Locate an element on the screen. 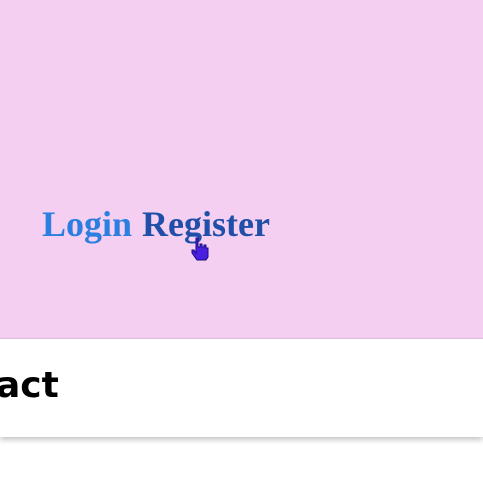 The height and width of the screenshot is (483, 483). login-link: Login is located at coordinates (87, 224).